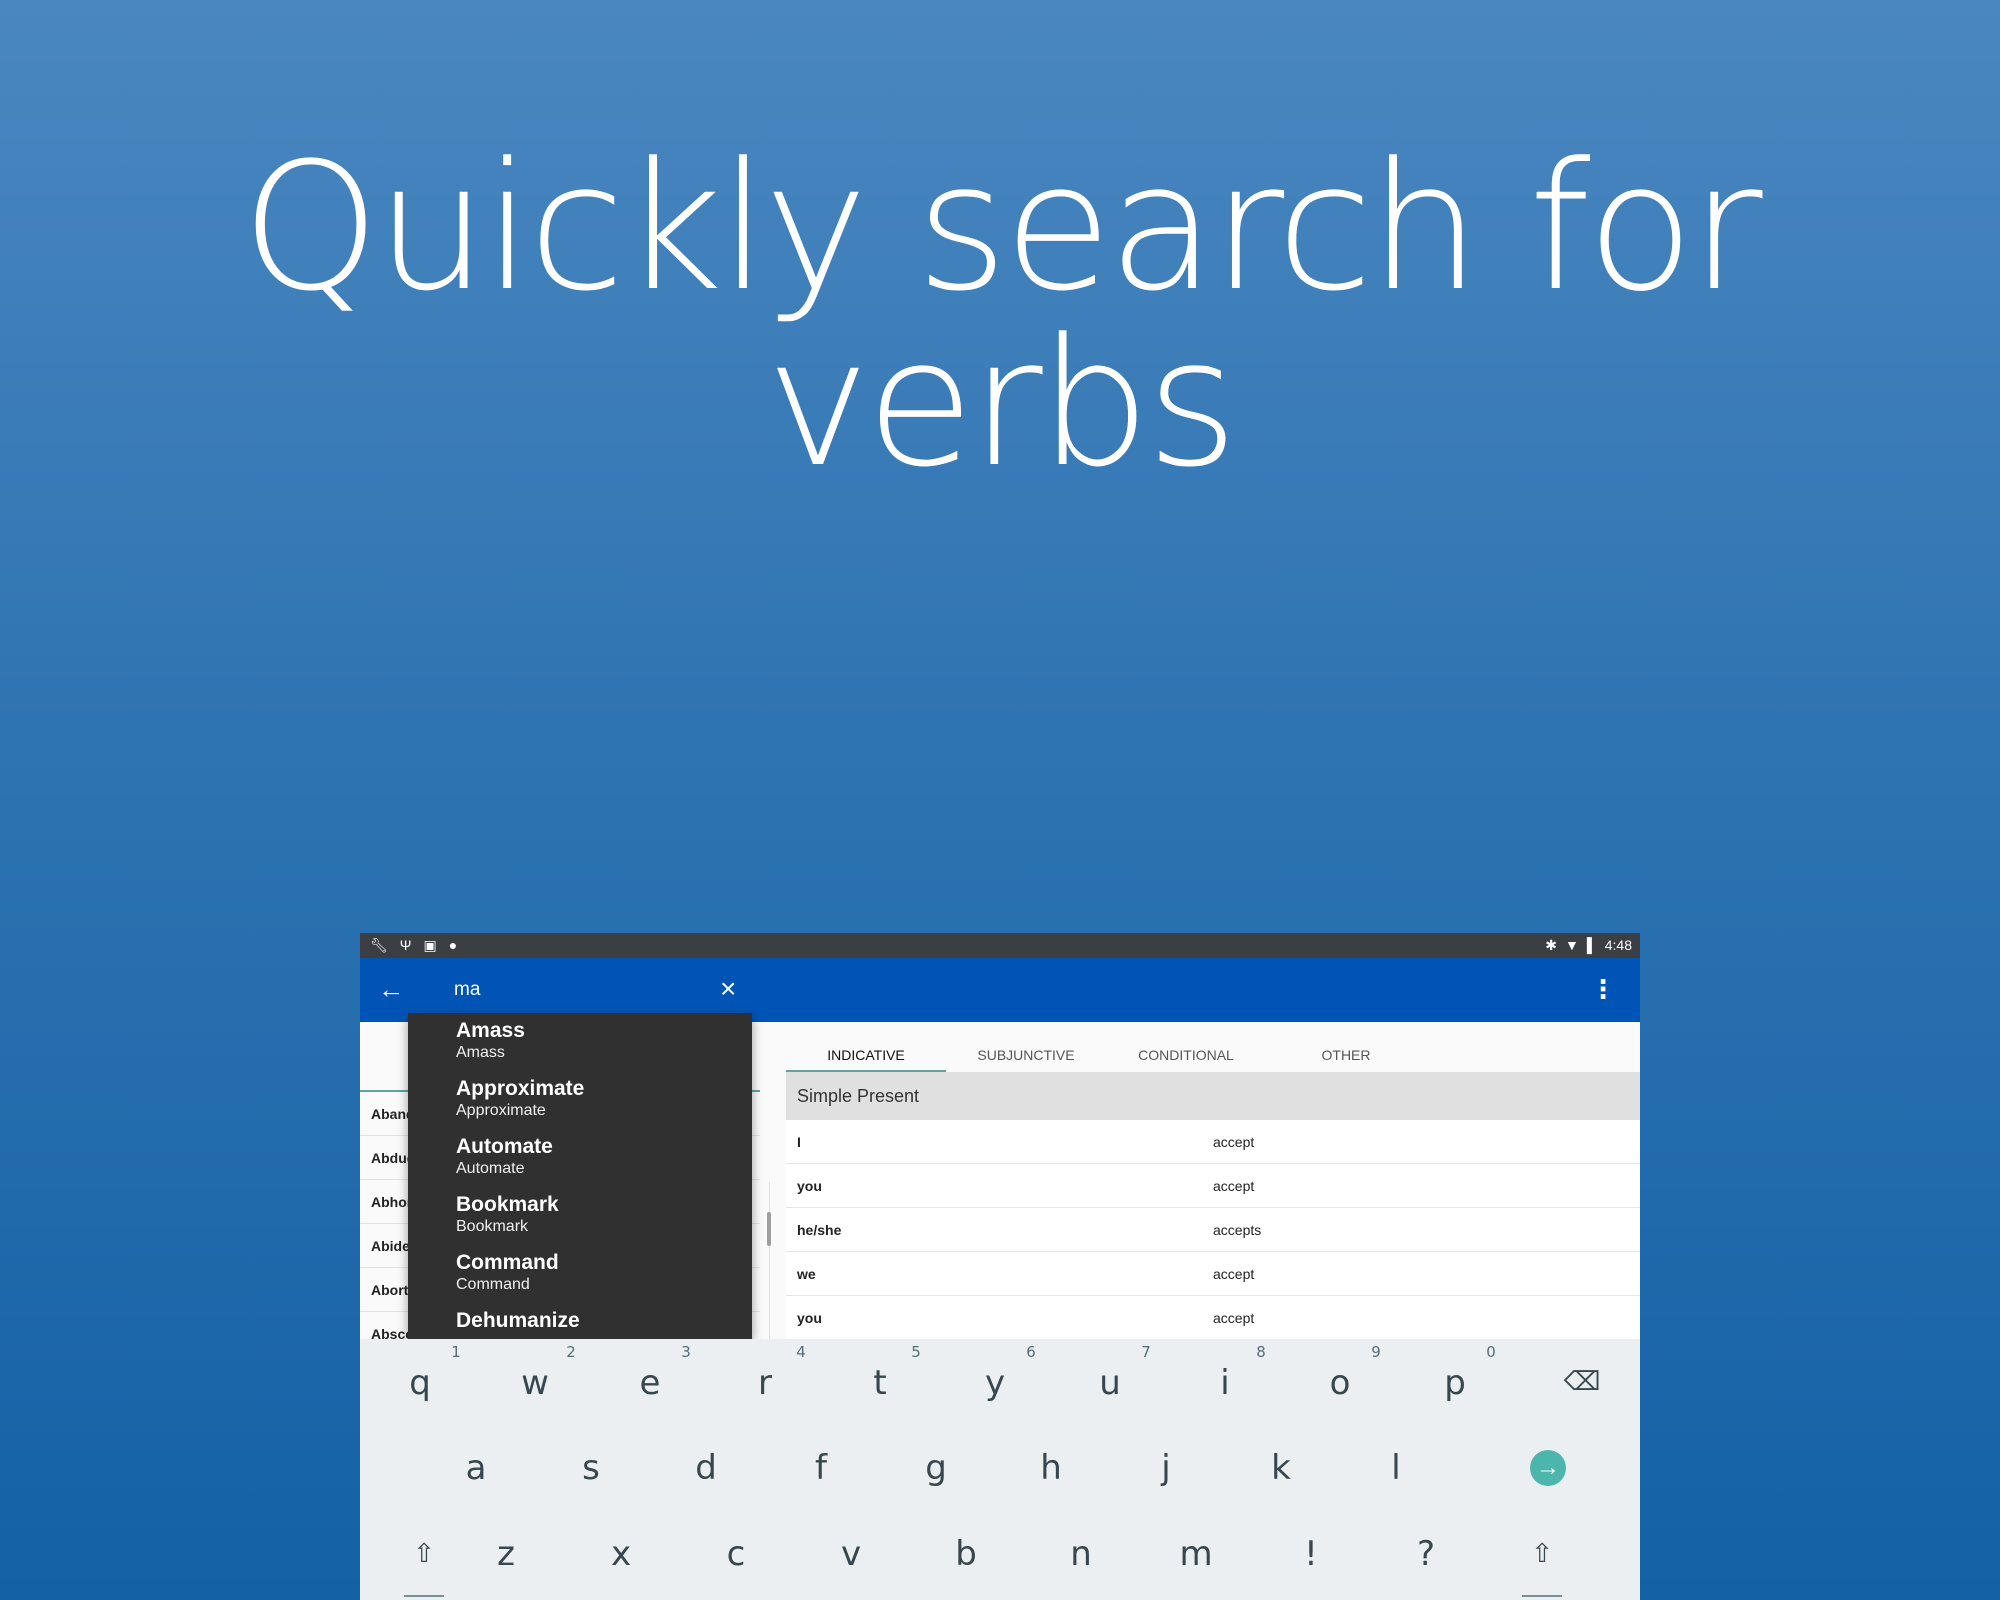 This screenshot has width=2000, height=1600. Describe the element at coordinates (799, 1142) in the screenshot. I see `conjugation-person: I` at that location.